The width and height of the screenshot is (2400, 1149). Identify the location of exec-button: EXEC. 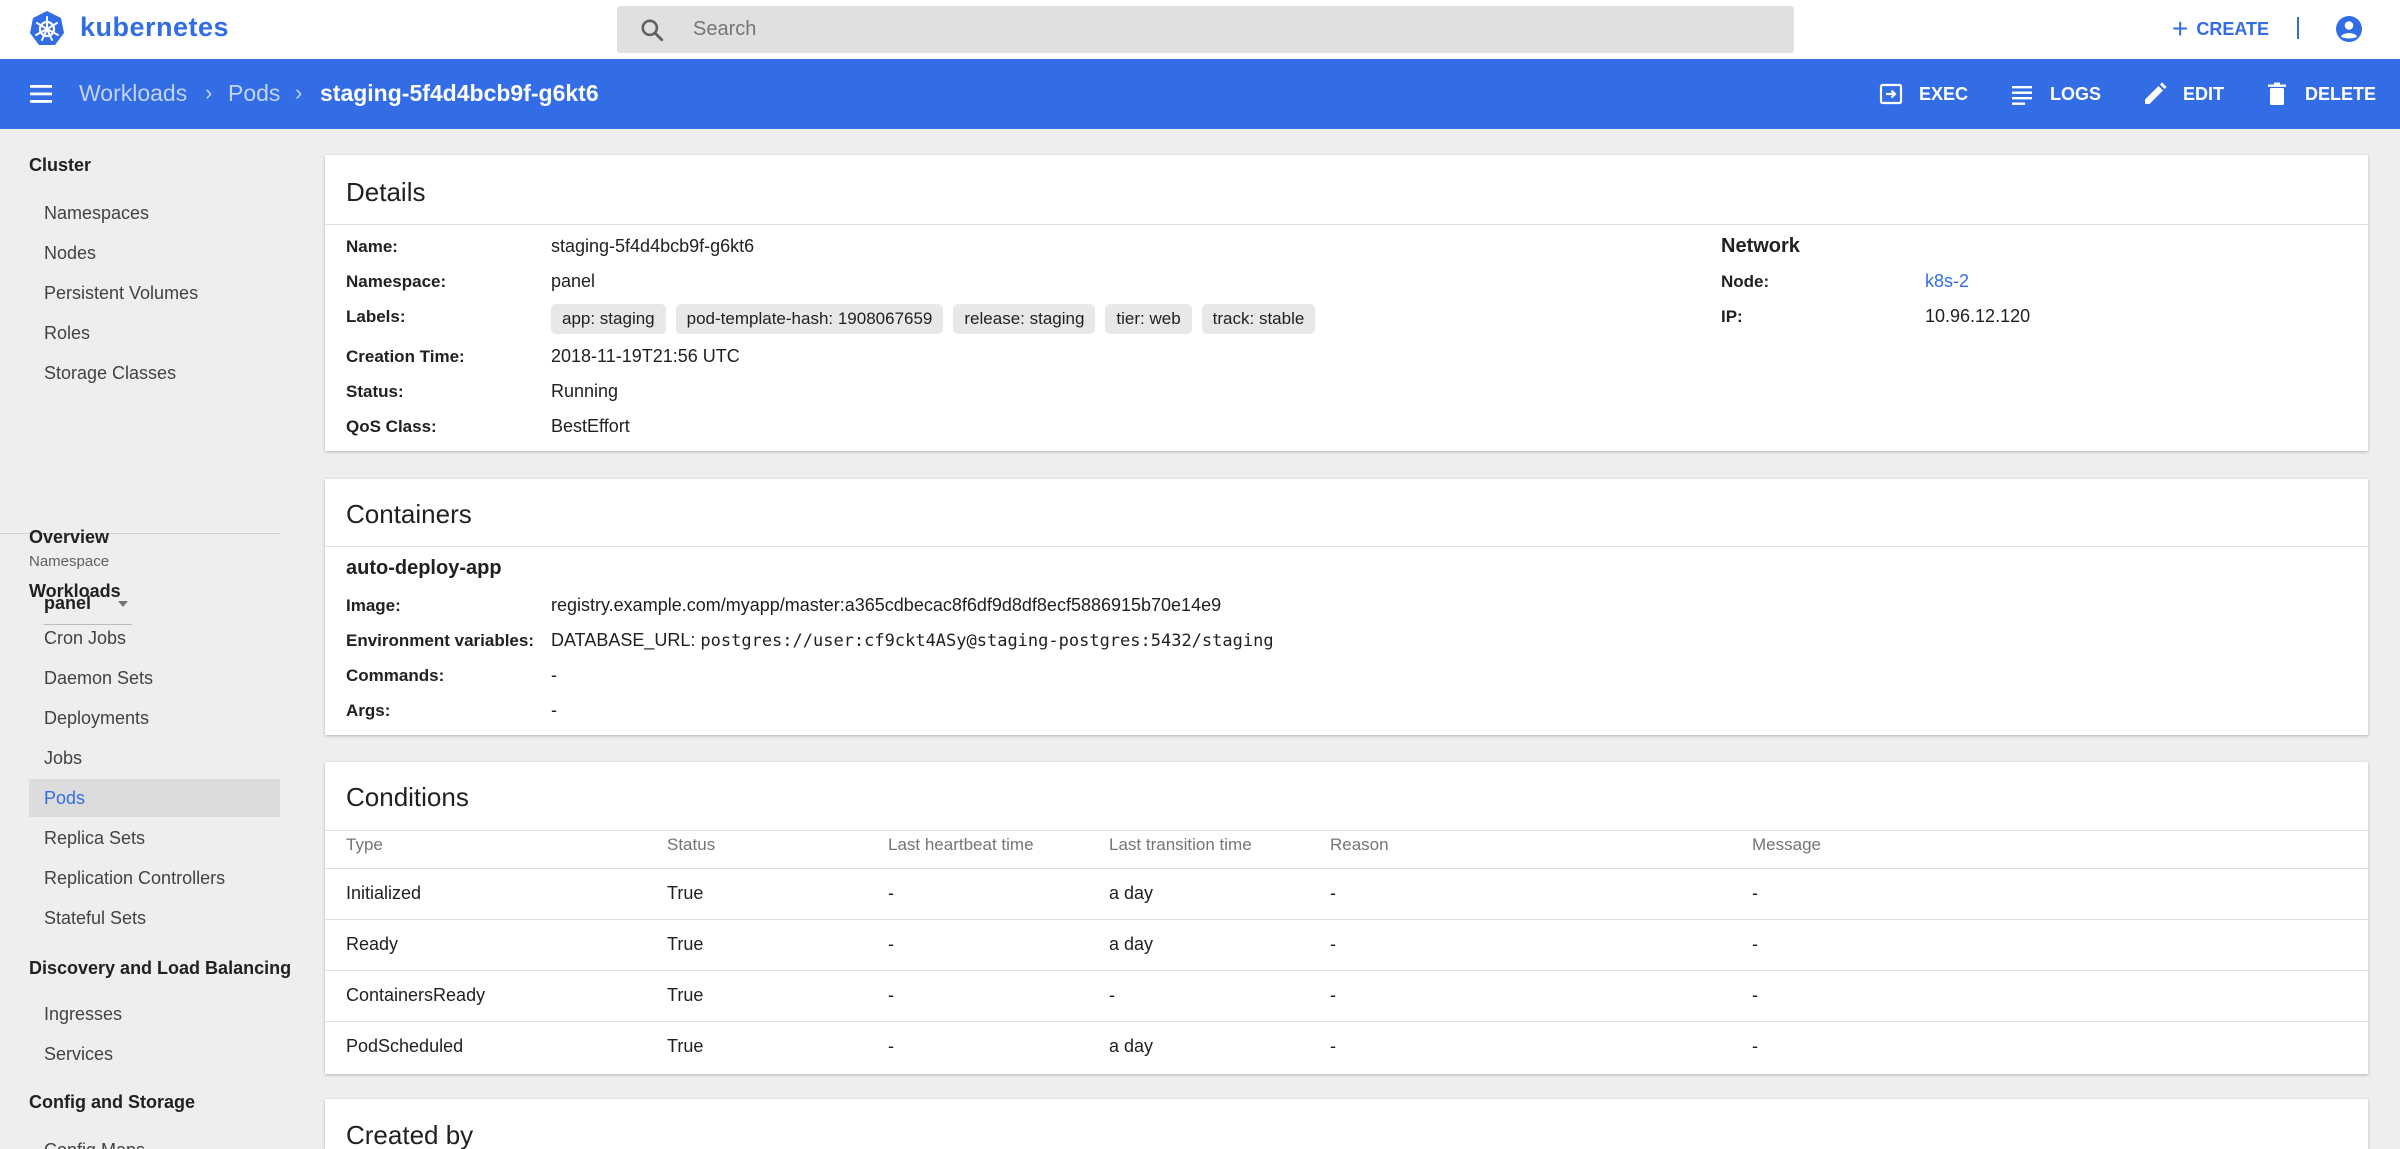
(1922, 94).